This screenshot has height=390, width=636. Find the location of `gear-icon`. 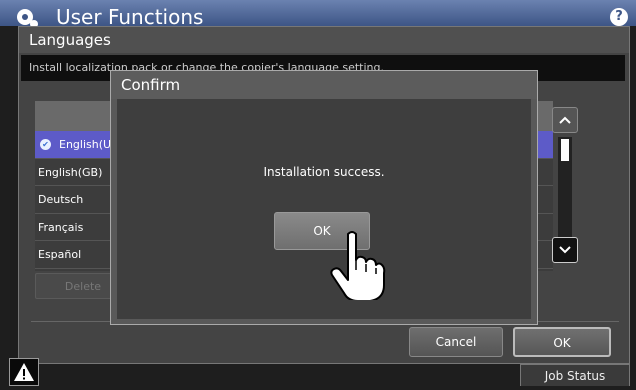

gear-icon is located at coordinates (27, 17).